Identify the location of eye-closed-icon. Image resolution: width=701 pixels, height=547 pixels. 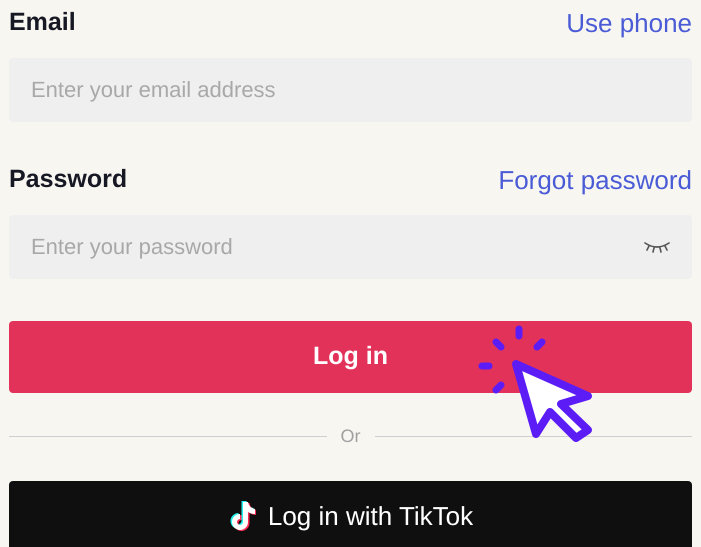
(657, 247).